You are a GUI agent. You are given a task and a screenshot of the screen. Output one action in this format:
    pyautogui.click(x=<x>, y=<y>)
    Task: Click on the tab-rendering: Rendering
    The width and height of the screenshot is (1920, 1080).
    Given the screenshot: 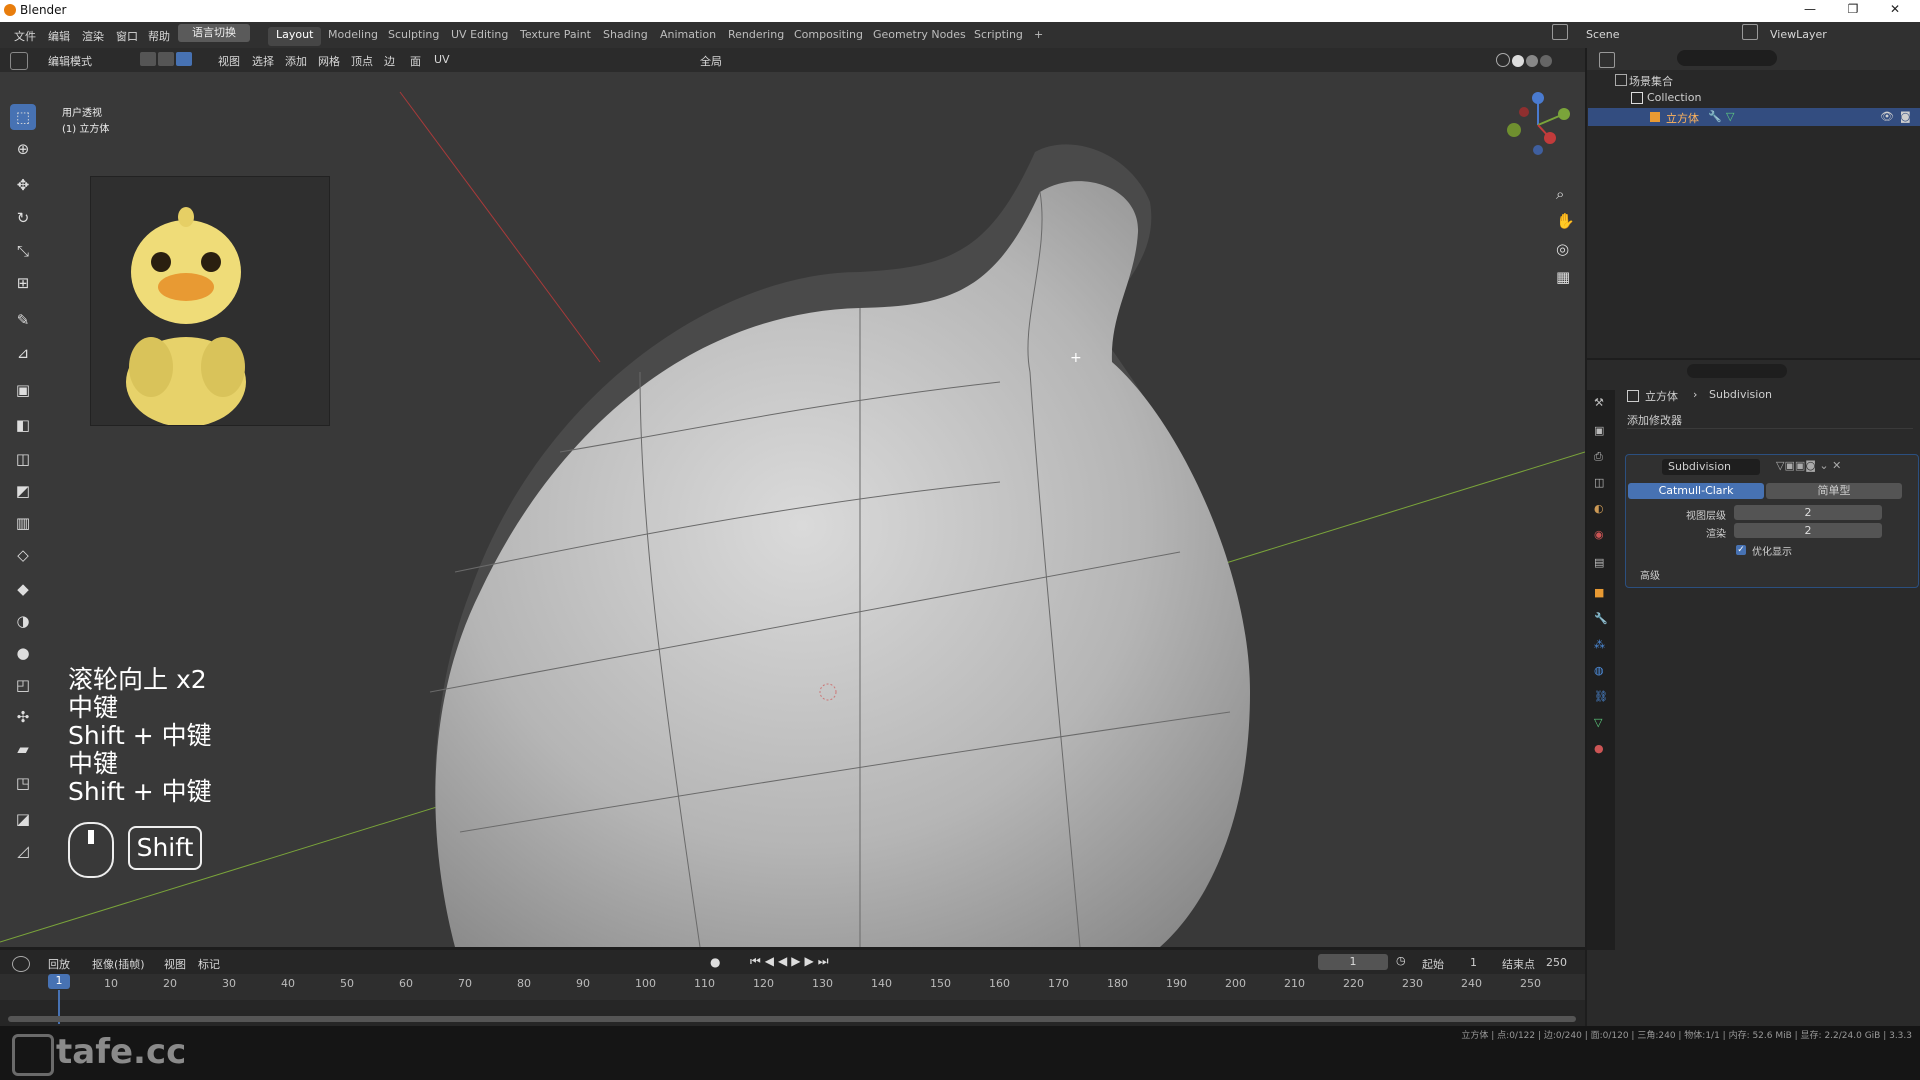 What is the action you would take?
    pyautogui.click(x=756, y=36)
    